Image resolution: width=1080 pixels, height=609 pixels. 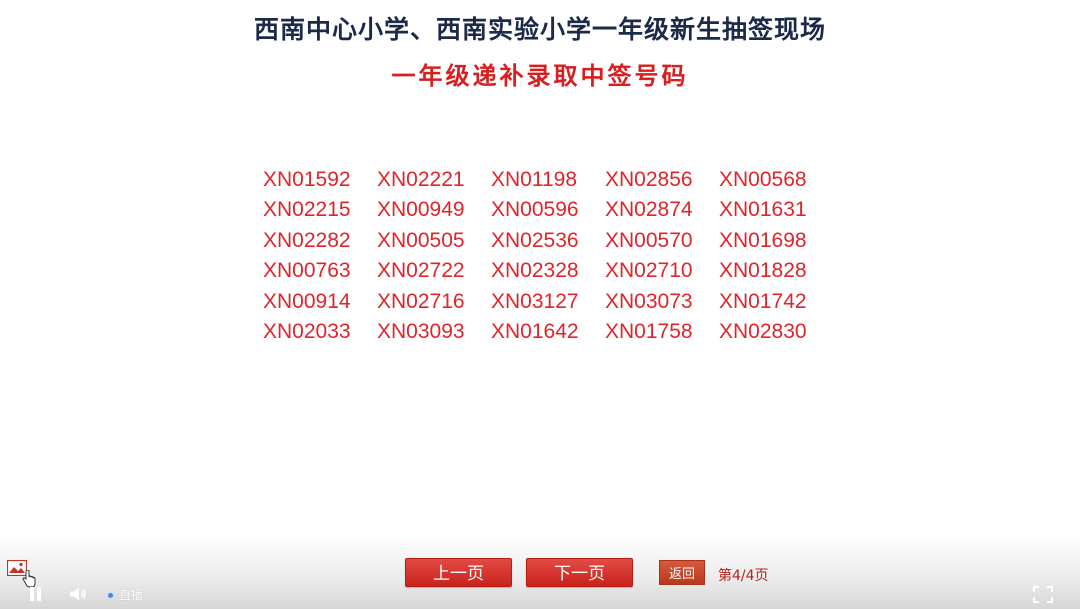 What do you see at coordinates (649, 331) in the screenshot?
I see `lottery-number: XN01758` at bounding box center [649, 331].